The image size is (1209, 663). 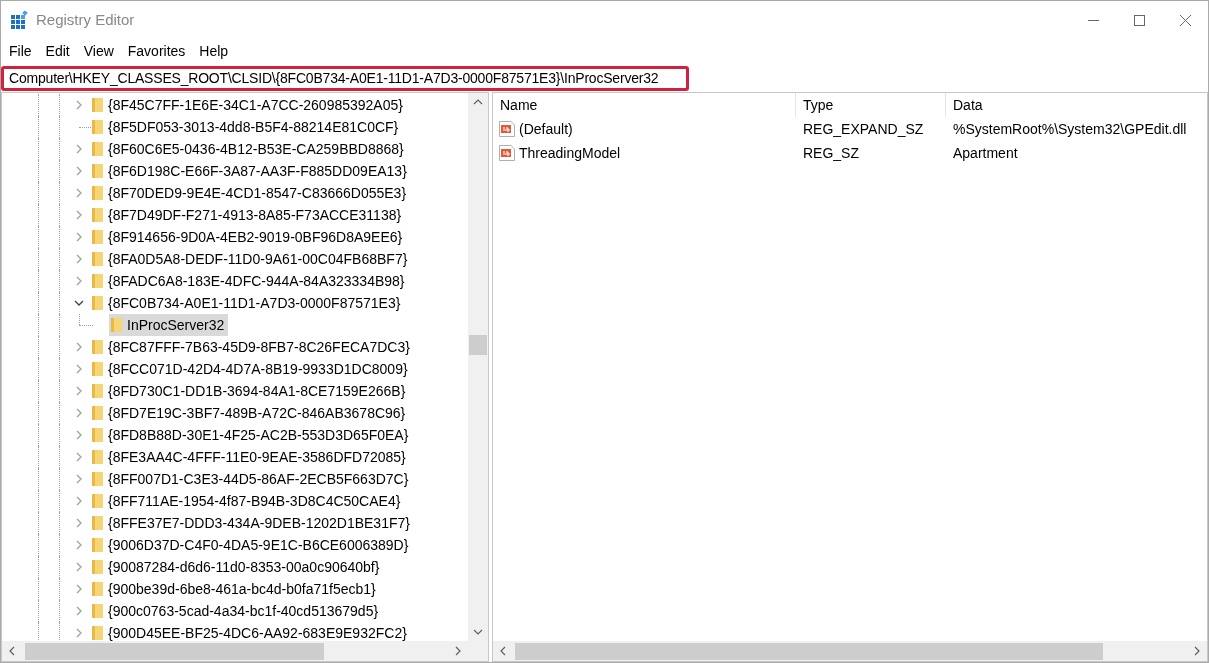 What do you see at coordinates (1185, 20) in the screenshot?
I see `close-icon` at bounding box center [1185, 20].